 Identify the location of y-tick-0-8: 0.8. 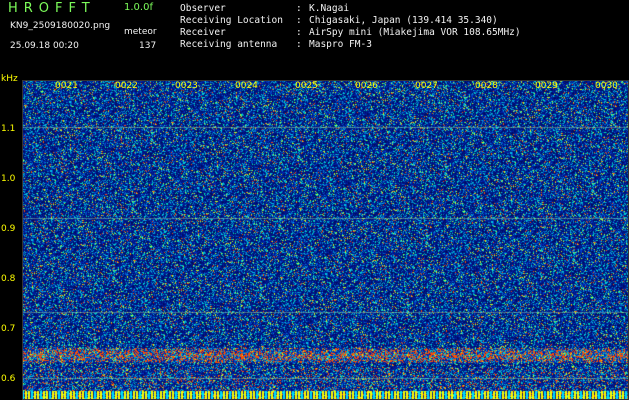
(8, 279).